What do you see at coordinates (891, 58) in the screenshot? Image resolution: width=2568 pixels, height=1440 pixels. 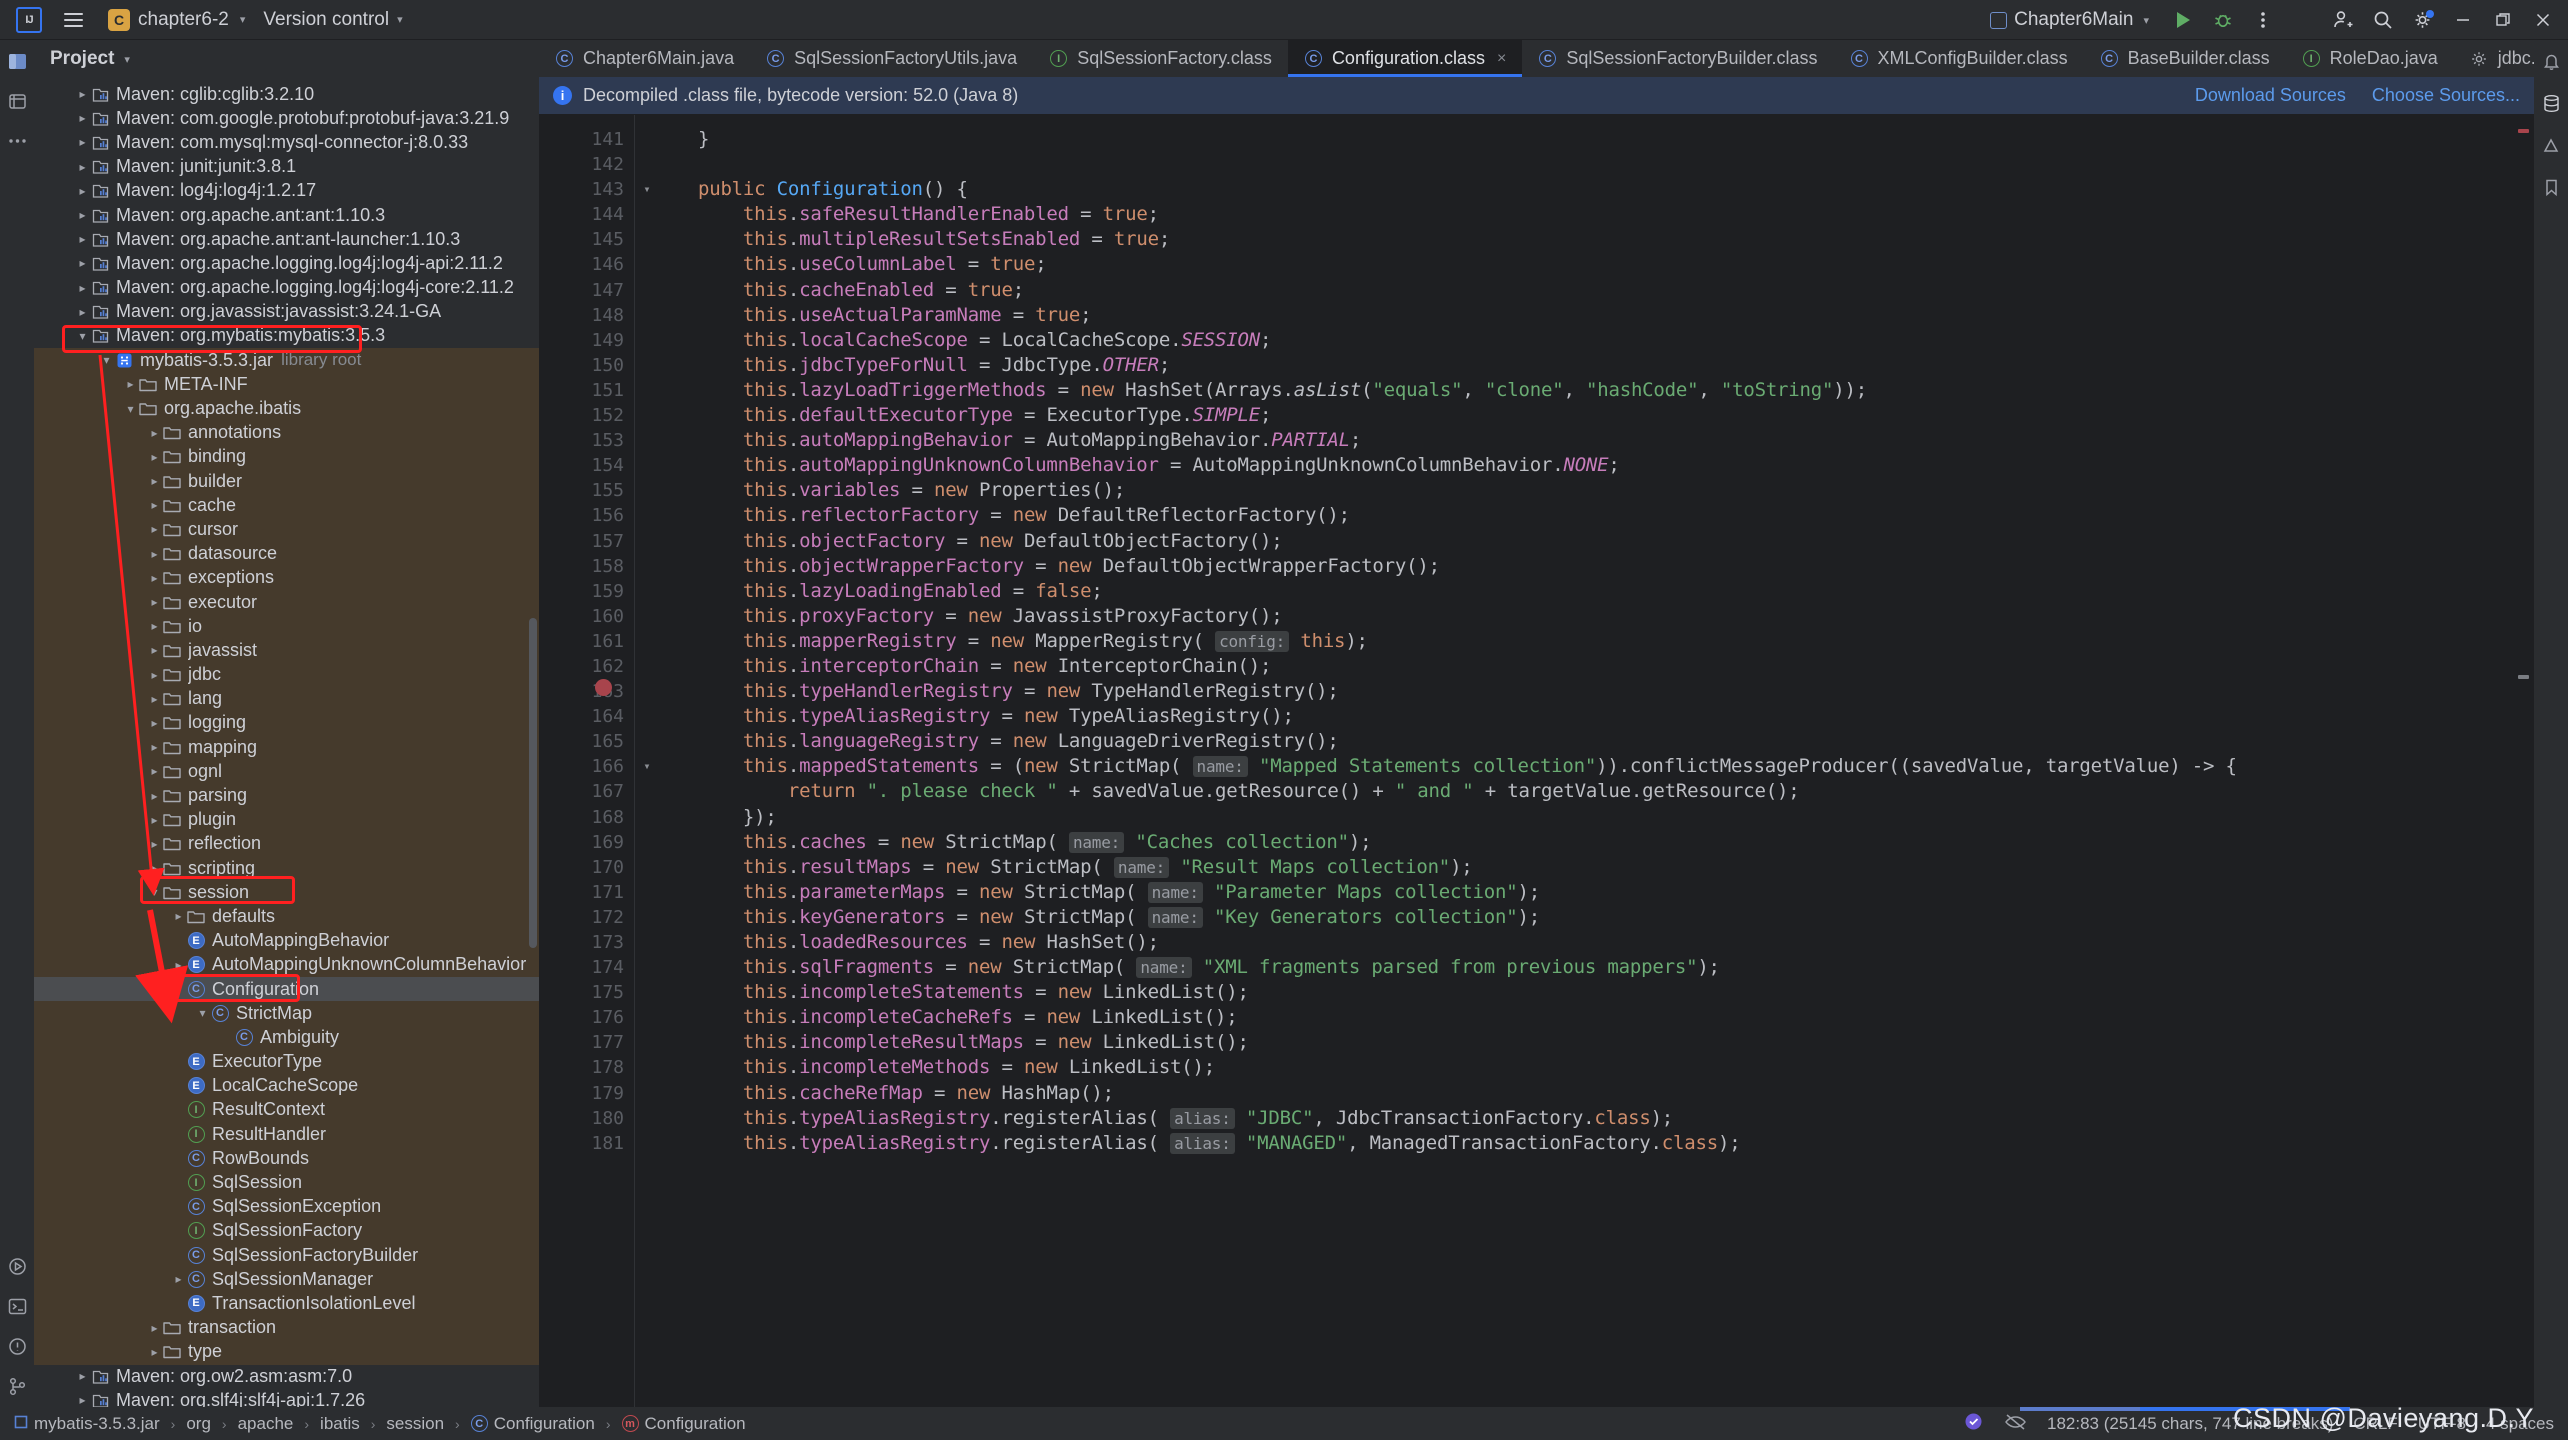 I see `editor-tab: C SqlSessionFactoryUtils.java` at bounding box center [891, 58].